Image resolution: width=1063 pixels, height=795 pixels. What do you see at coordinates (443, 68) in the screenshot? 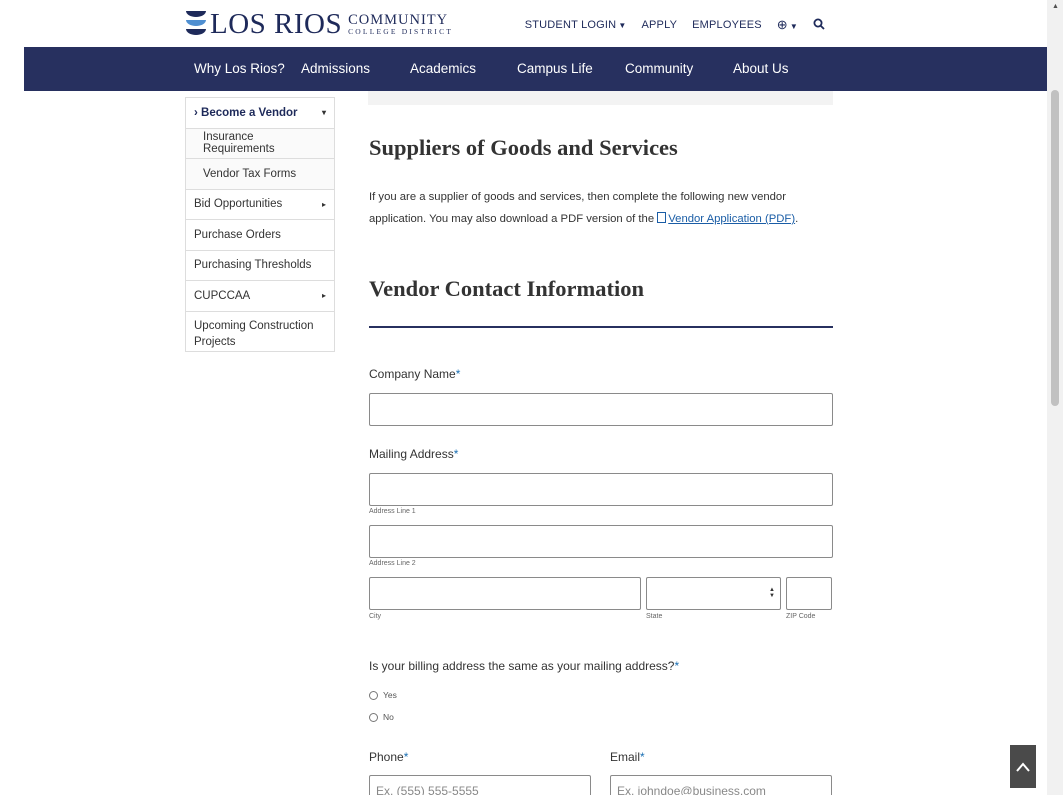
I see `nav-academics: Academics` at bounding box center [443, 68].